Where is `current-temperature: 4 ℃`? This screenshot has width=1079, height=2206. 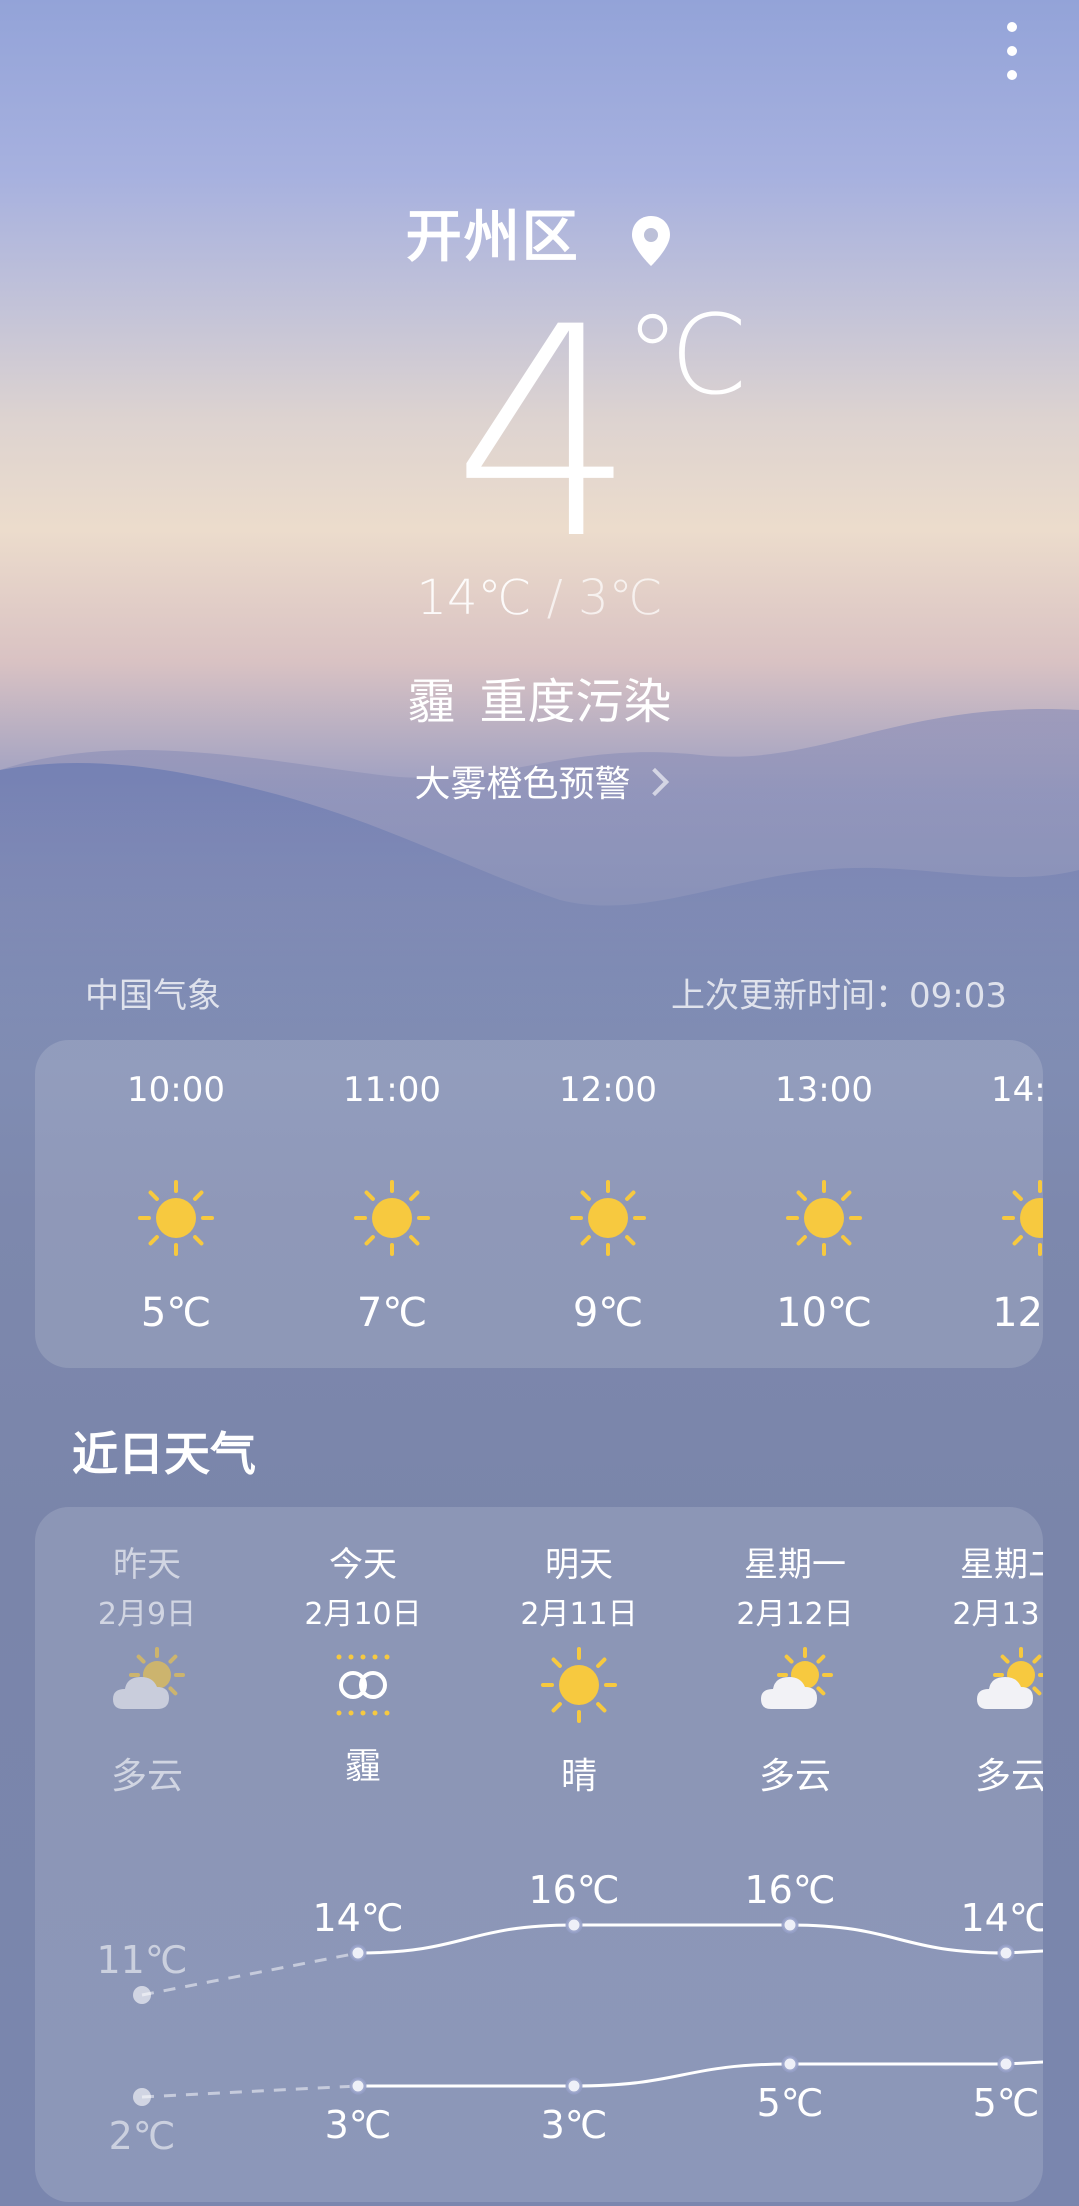 current-temperature: 4 ℃ is located at coordinates (539, 435).